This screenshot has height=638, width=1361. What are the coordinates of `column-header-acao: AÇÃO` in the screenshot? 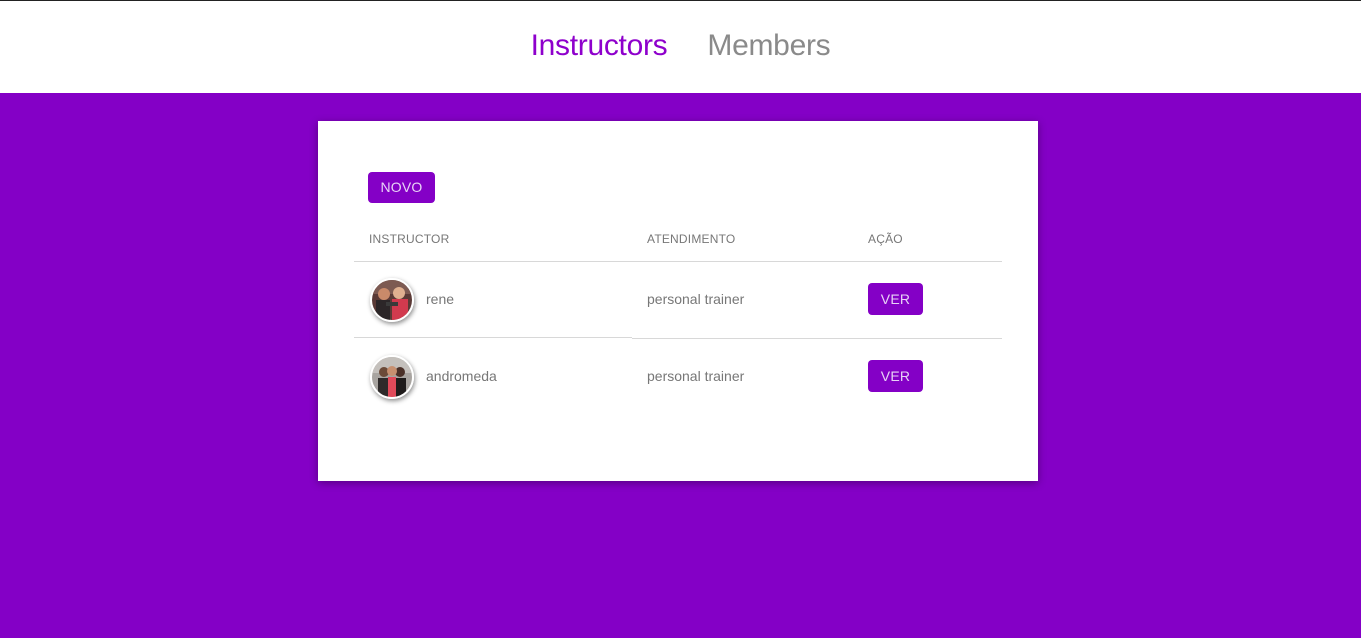 It's located at (885, 239).